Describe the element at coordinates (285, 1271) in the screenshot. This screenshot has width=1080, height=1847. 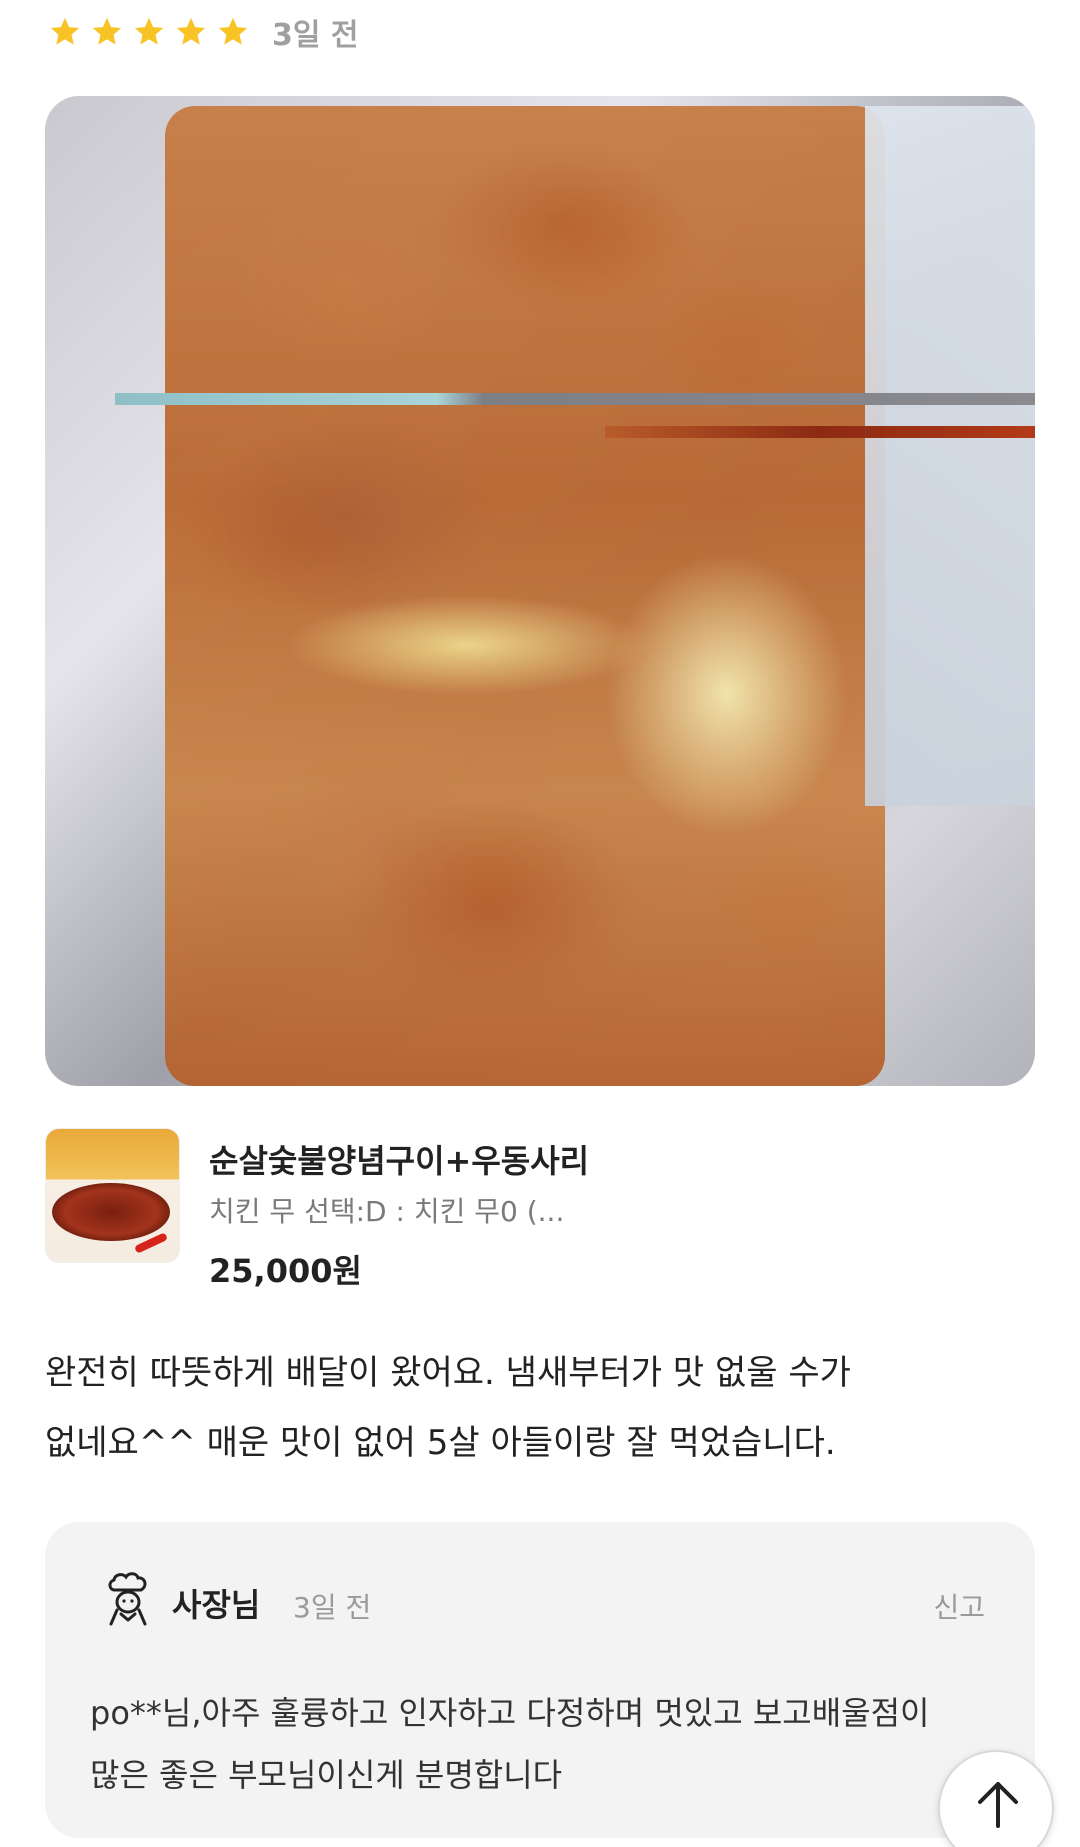
I see `product-price: 25,000원` at that location.